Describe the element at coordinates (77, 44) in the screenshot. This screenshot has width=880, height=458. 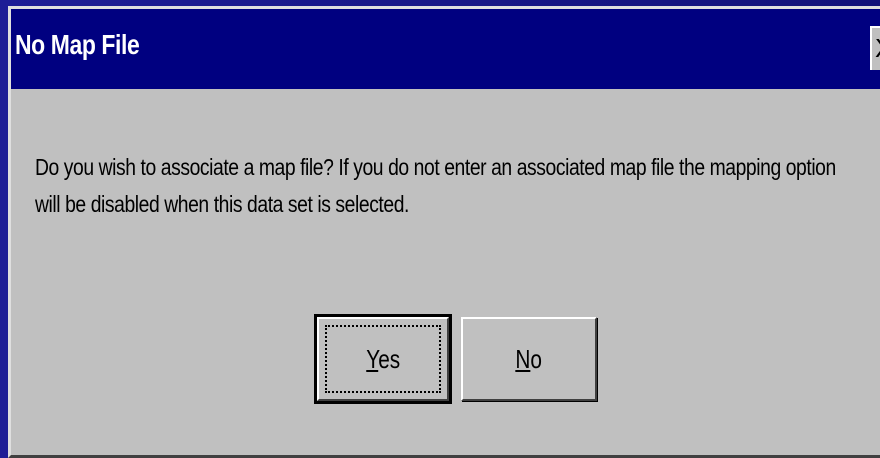
I see `dialog-title: No Map File` at that location.